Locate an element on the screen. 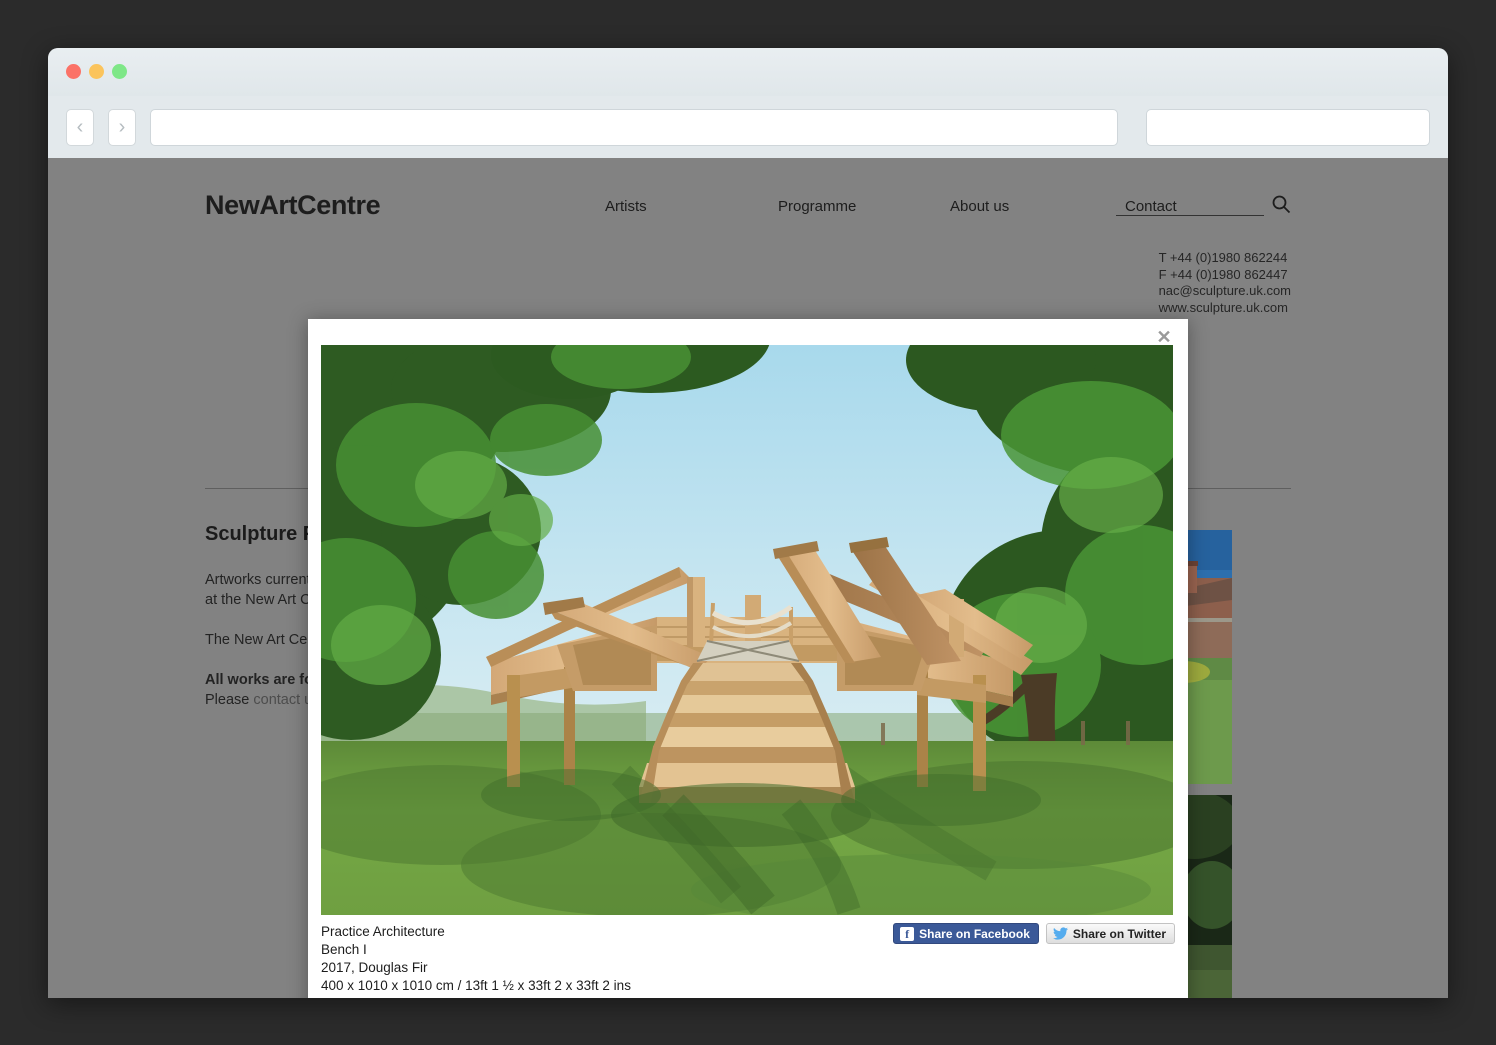  site-logo: NewArtCentre is located at coordinates (293, 205).